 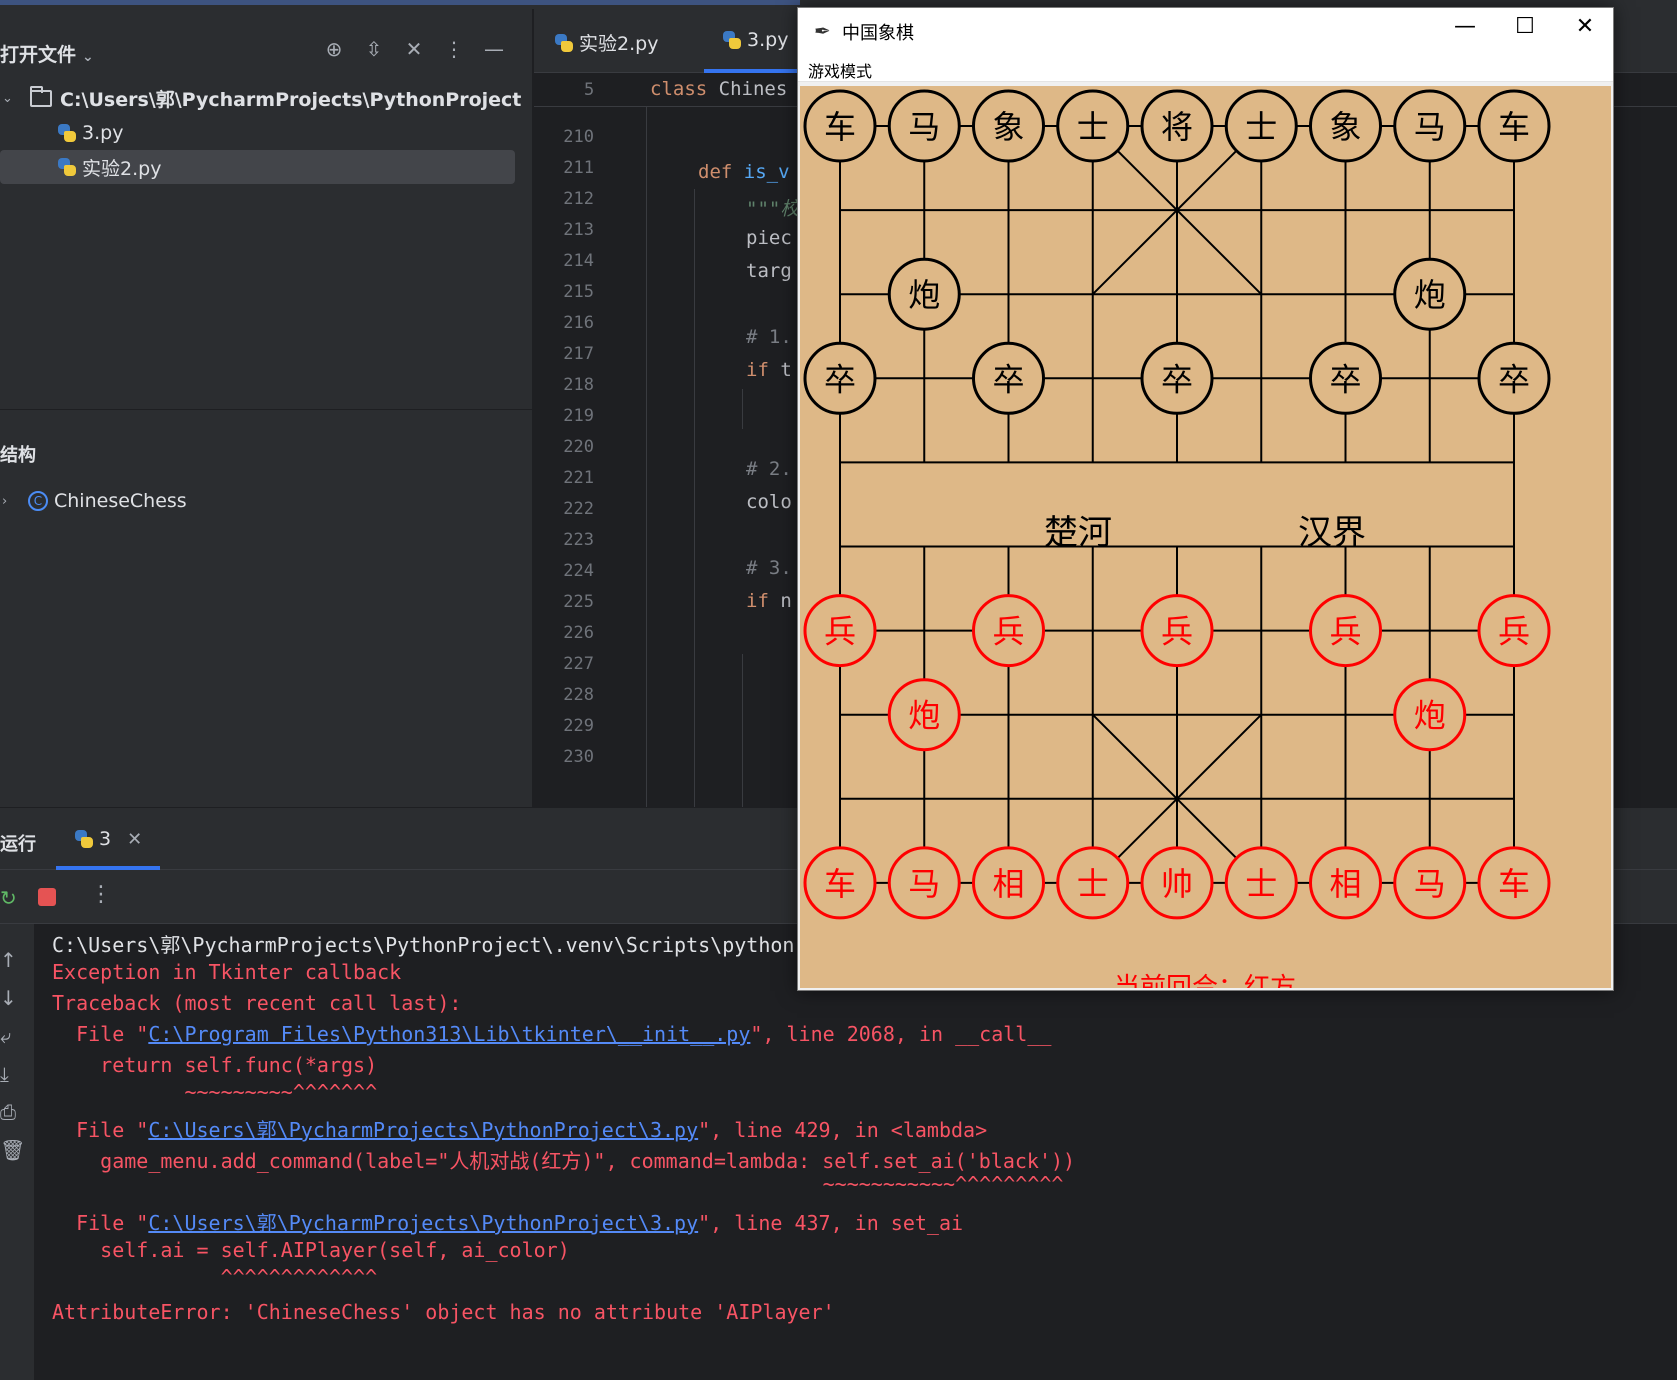 I want to click on minimize-icon: —, so click(x=1465, y=26).